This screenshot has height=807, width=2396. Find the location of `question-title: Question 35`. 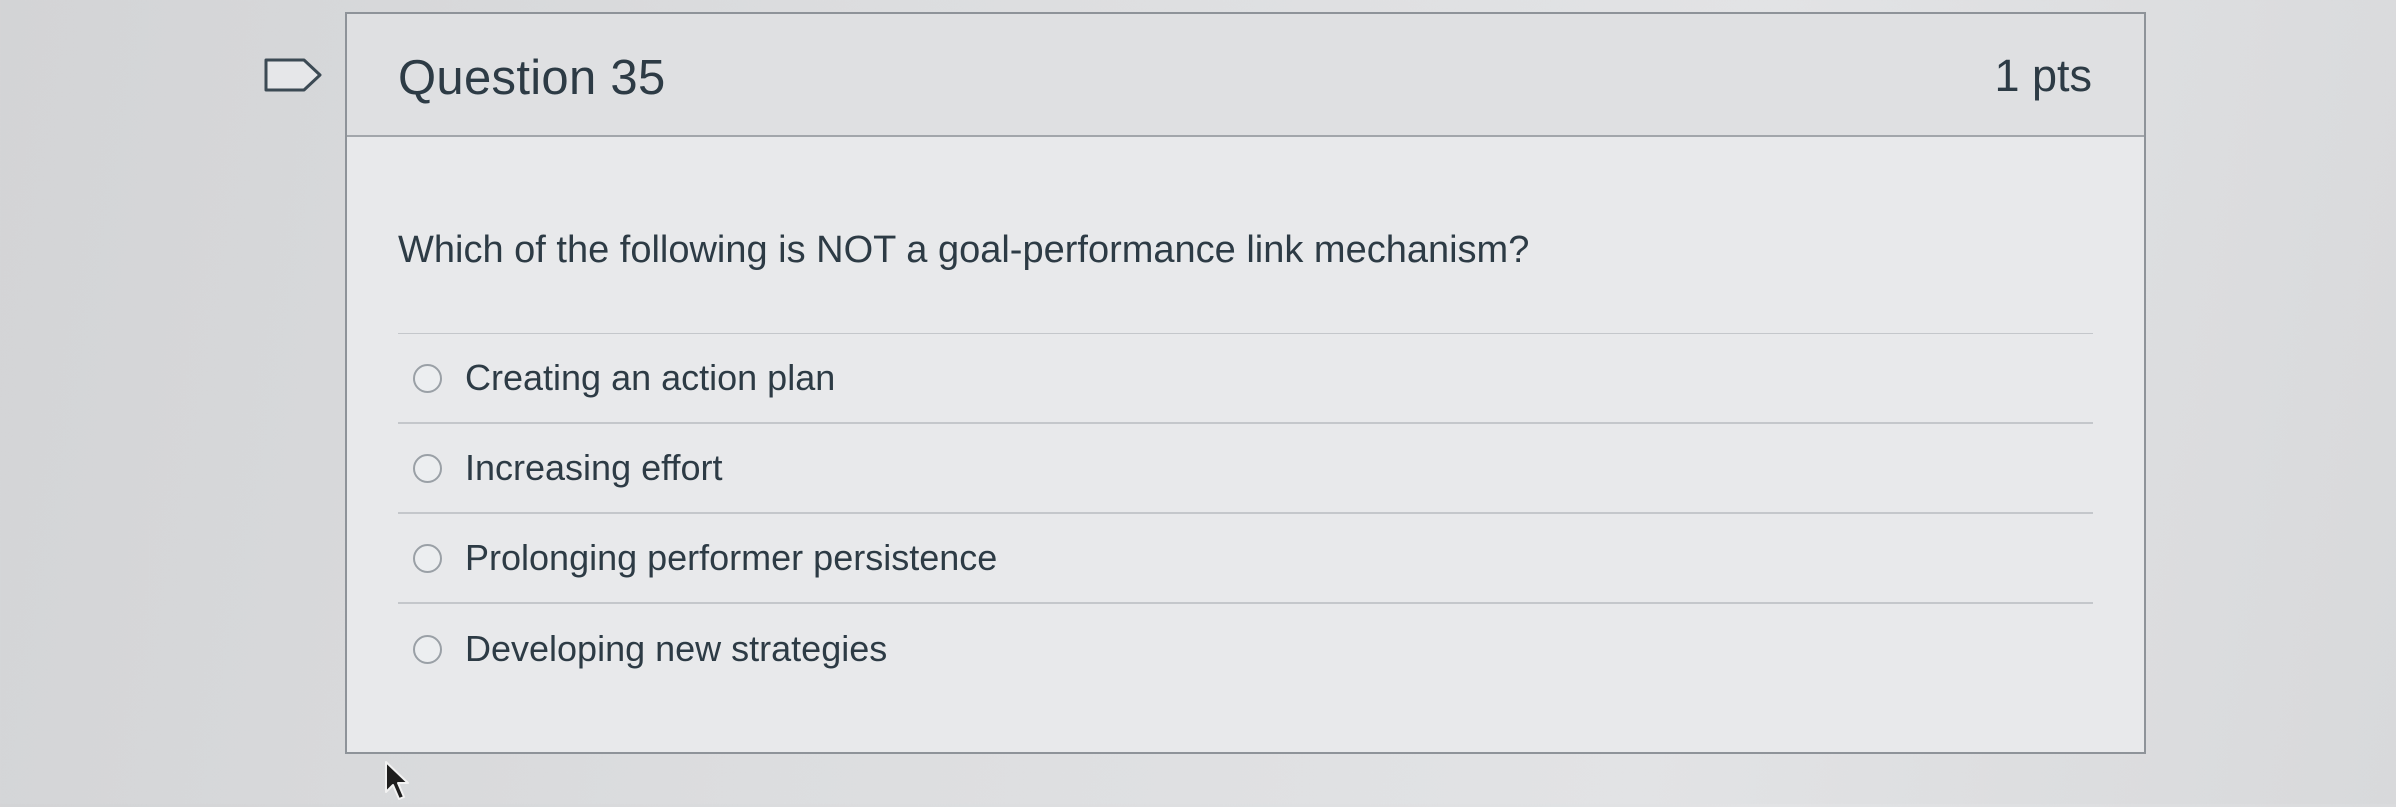

question-title: Question 35 is located at coordinates (532, 78).